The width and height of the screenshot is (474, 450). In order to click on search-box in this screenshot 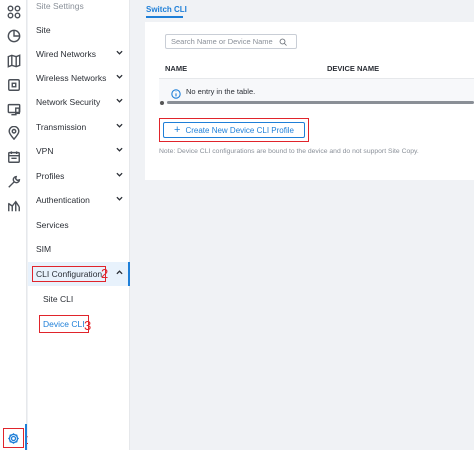, I will do `click(231, 41)`.